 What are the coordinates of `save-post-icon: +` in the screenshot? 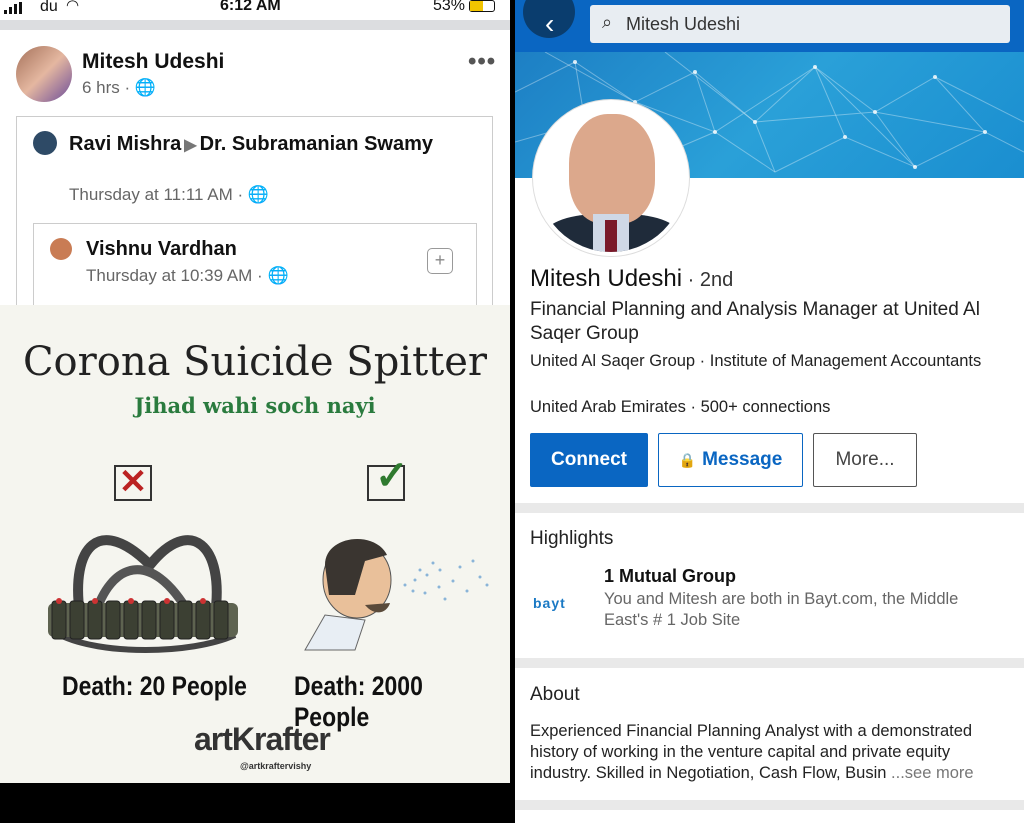 It's located at (440, 261).